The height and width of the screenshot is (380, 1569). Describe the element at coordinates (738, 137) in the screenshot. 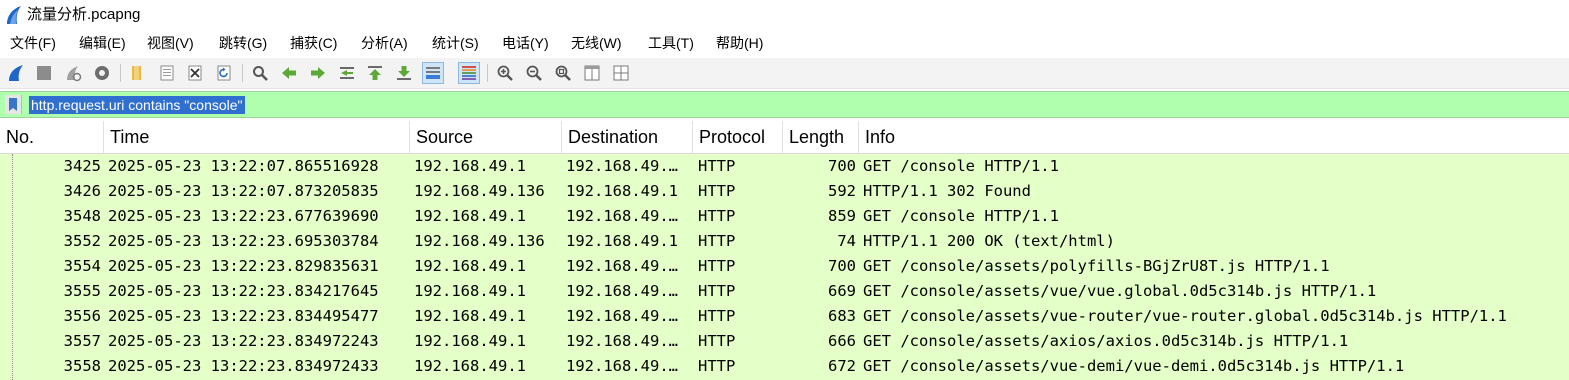

I see `column-header-protocol: Protocol` at that location.